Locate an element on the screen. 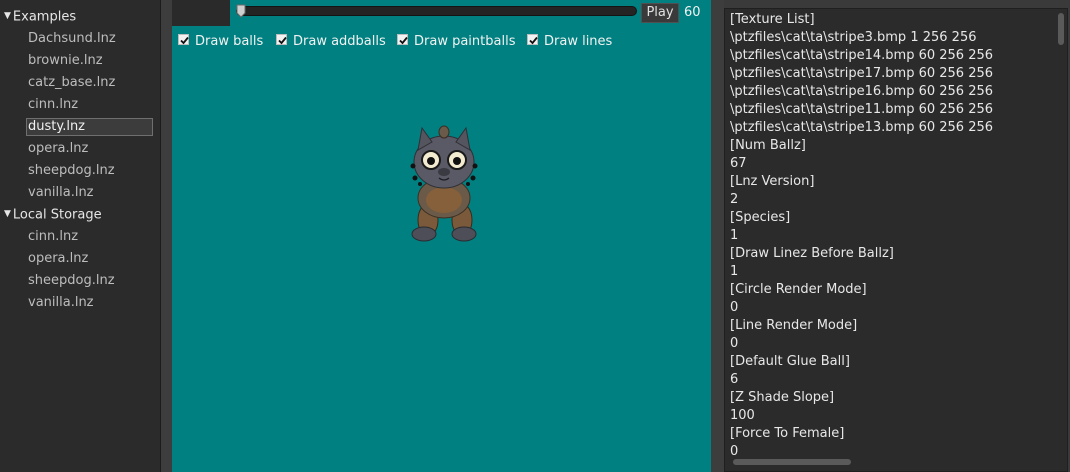  draw-balls-label: Draw balls is located at coordinates (229, 41).